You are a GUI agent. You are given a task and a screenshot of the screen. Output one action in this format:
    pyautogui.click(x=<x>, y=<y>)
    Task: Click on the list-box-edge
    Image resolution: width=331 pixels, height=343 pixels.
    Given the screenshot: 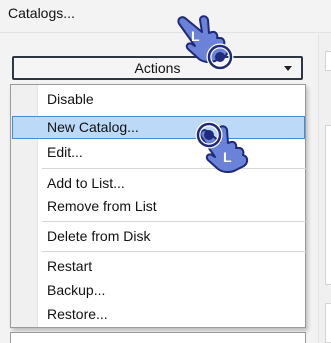 What is the action you would take?
    pyautogui.click(x=158, y=337)
    